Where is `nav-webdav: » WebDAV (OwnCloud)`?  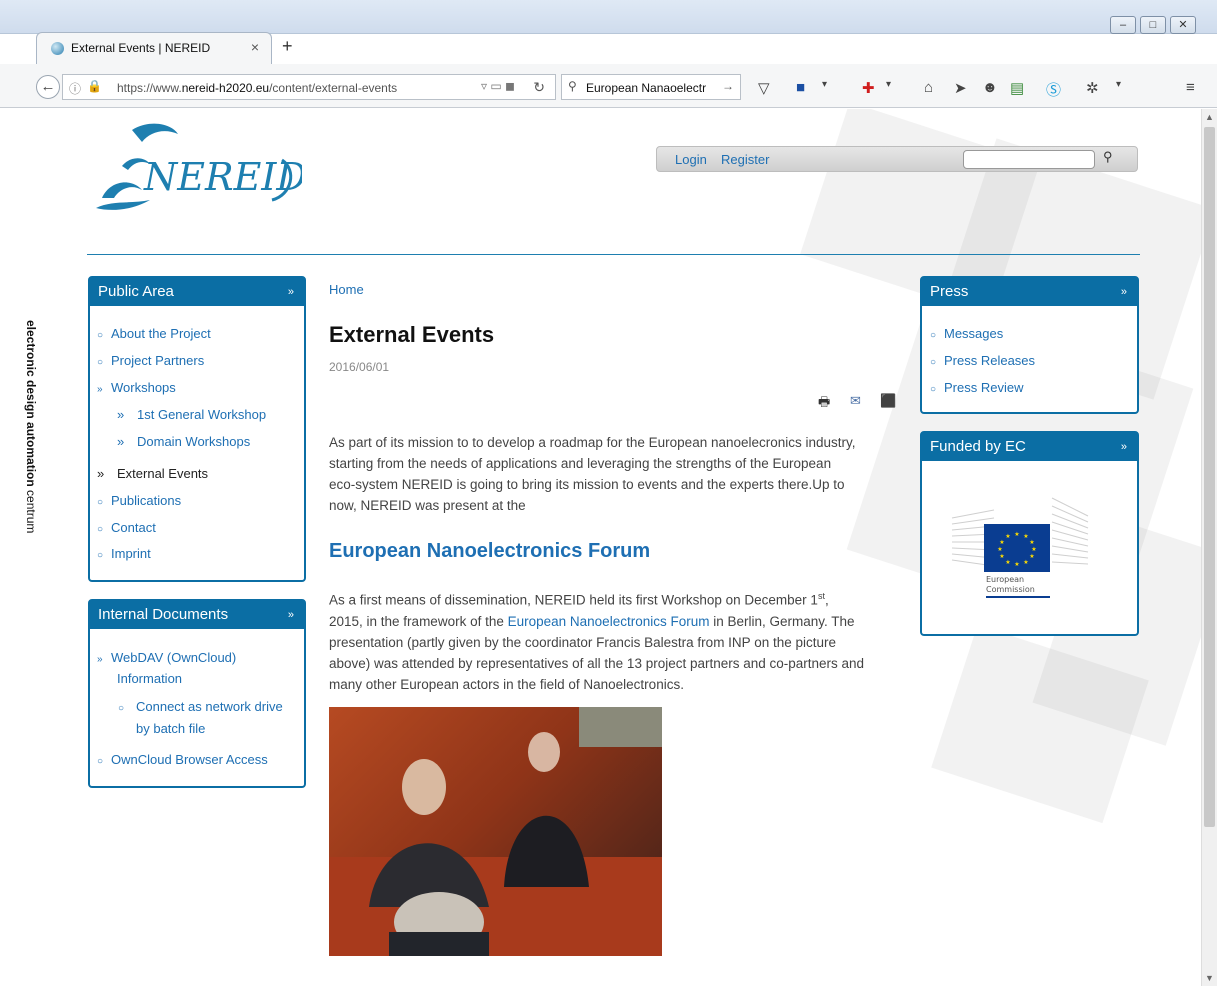 nav-webdav: » WebDAV (OwnCloud) is located at coordinates (166, 657).